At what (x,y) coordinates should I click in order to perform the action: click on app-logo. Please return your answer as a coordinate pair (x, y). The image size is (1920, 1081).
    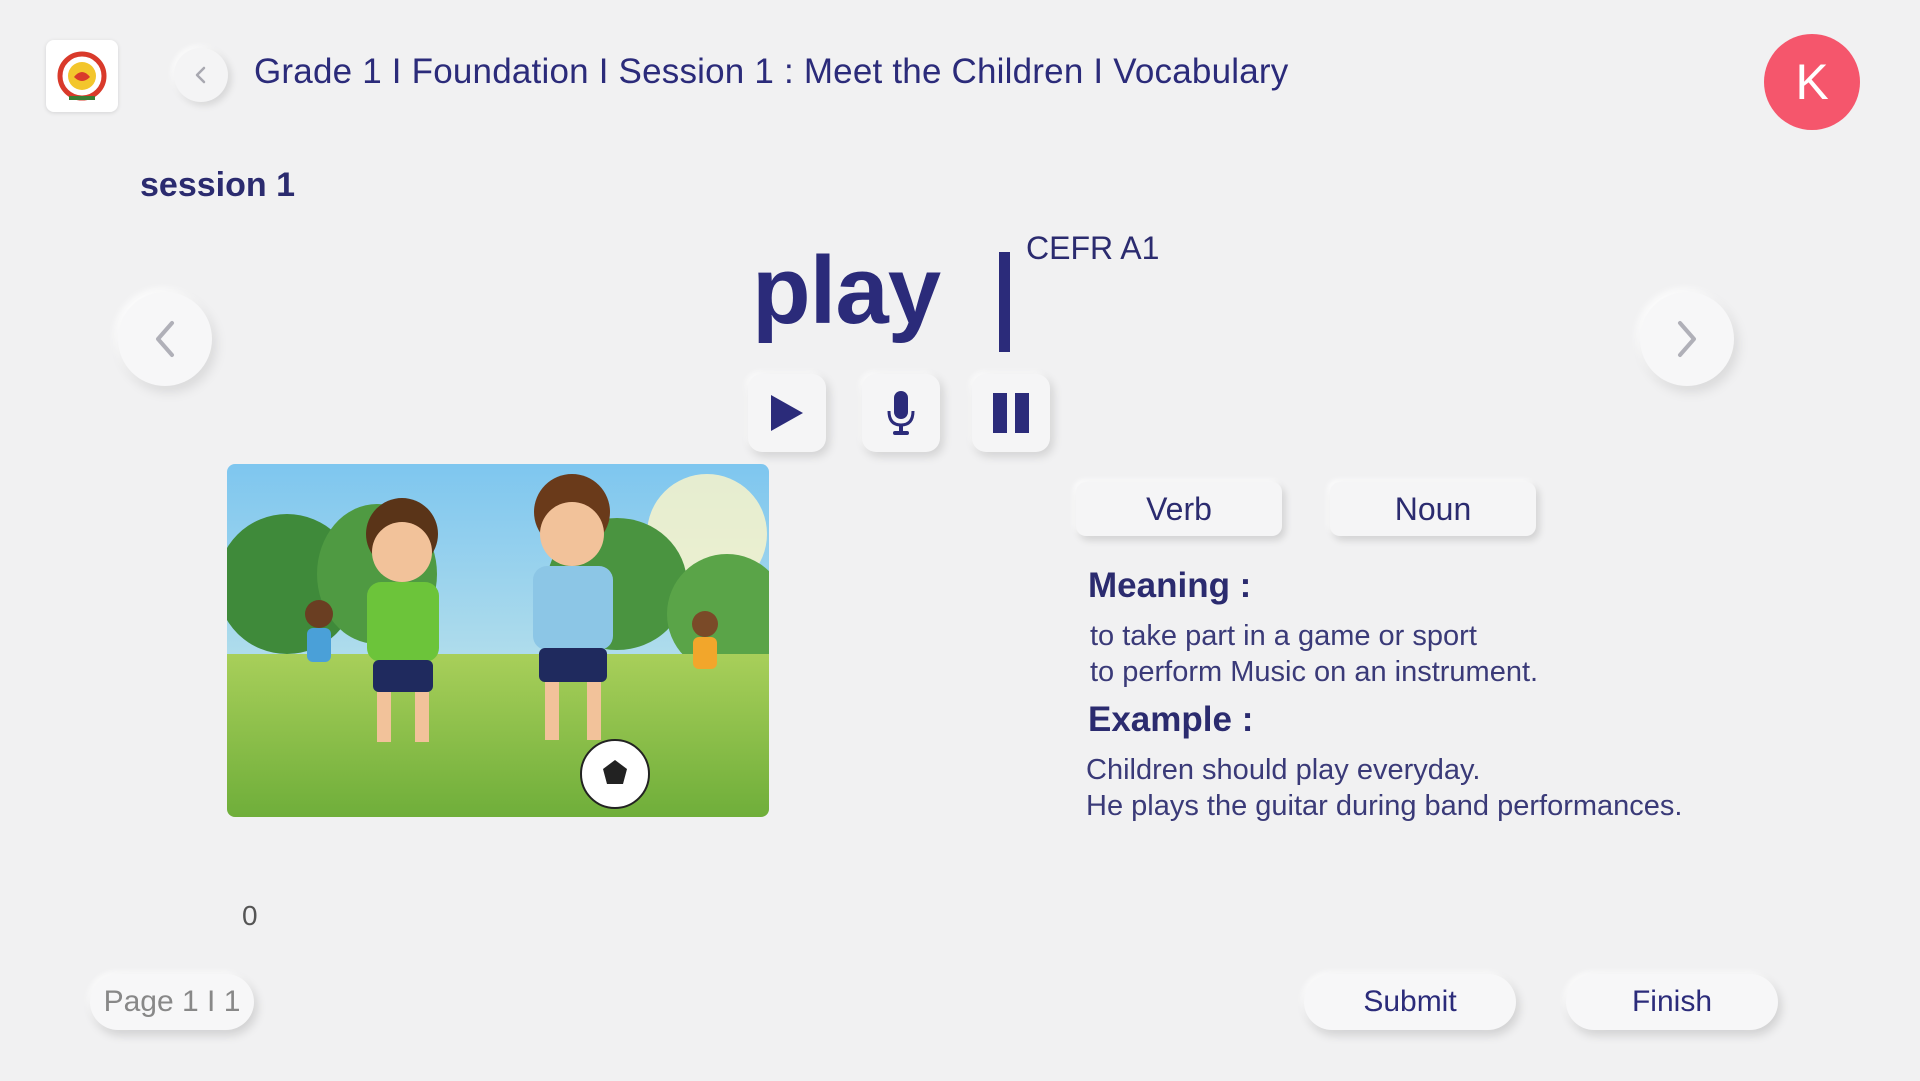
    Looking at the image, I should click on (82, 76).